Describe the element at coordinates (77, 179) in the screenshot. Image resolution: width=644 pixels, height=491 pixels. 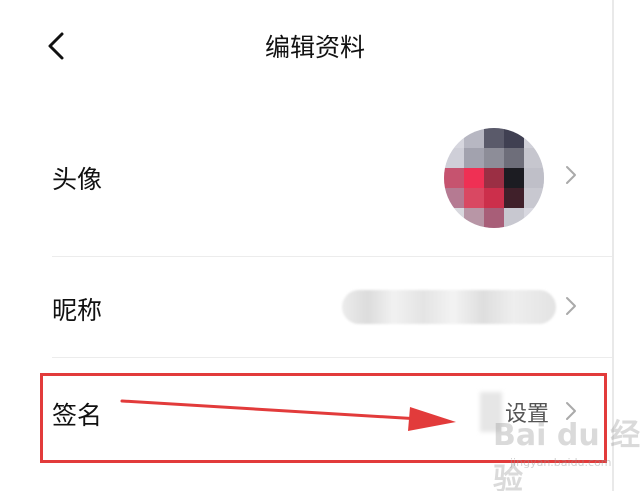
I see `avatar-label: 头像` at that location.